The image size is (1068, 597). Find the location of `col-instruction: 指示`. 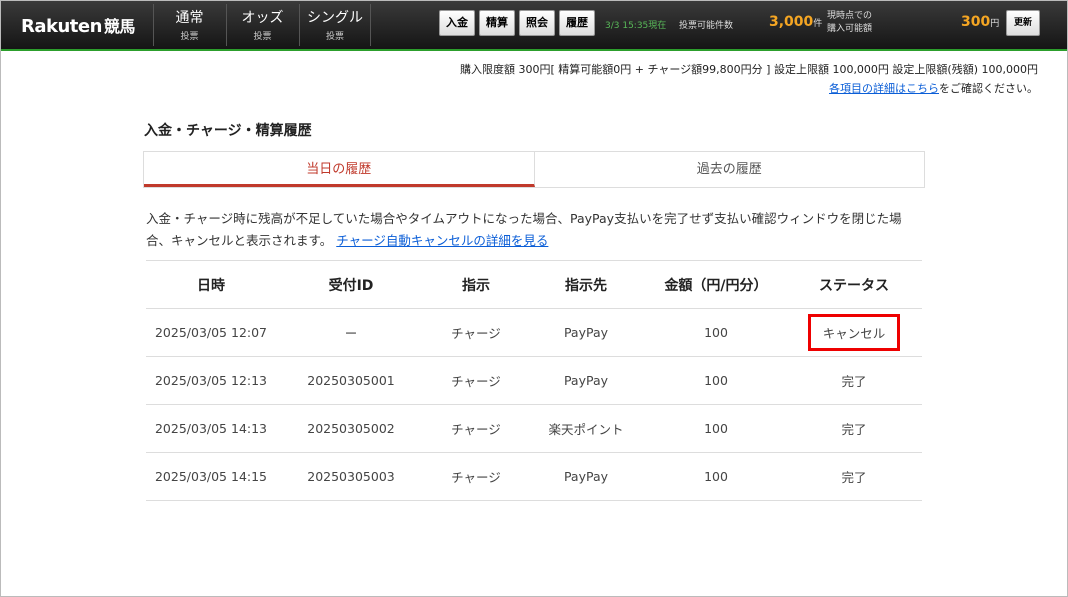

col-instruction: 指示 is located at coordinates (476, 284).